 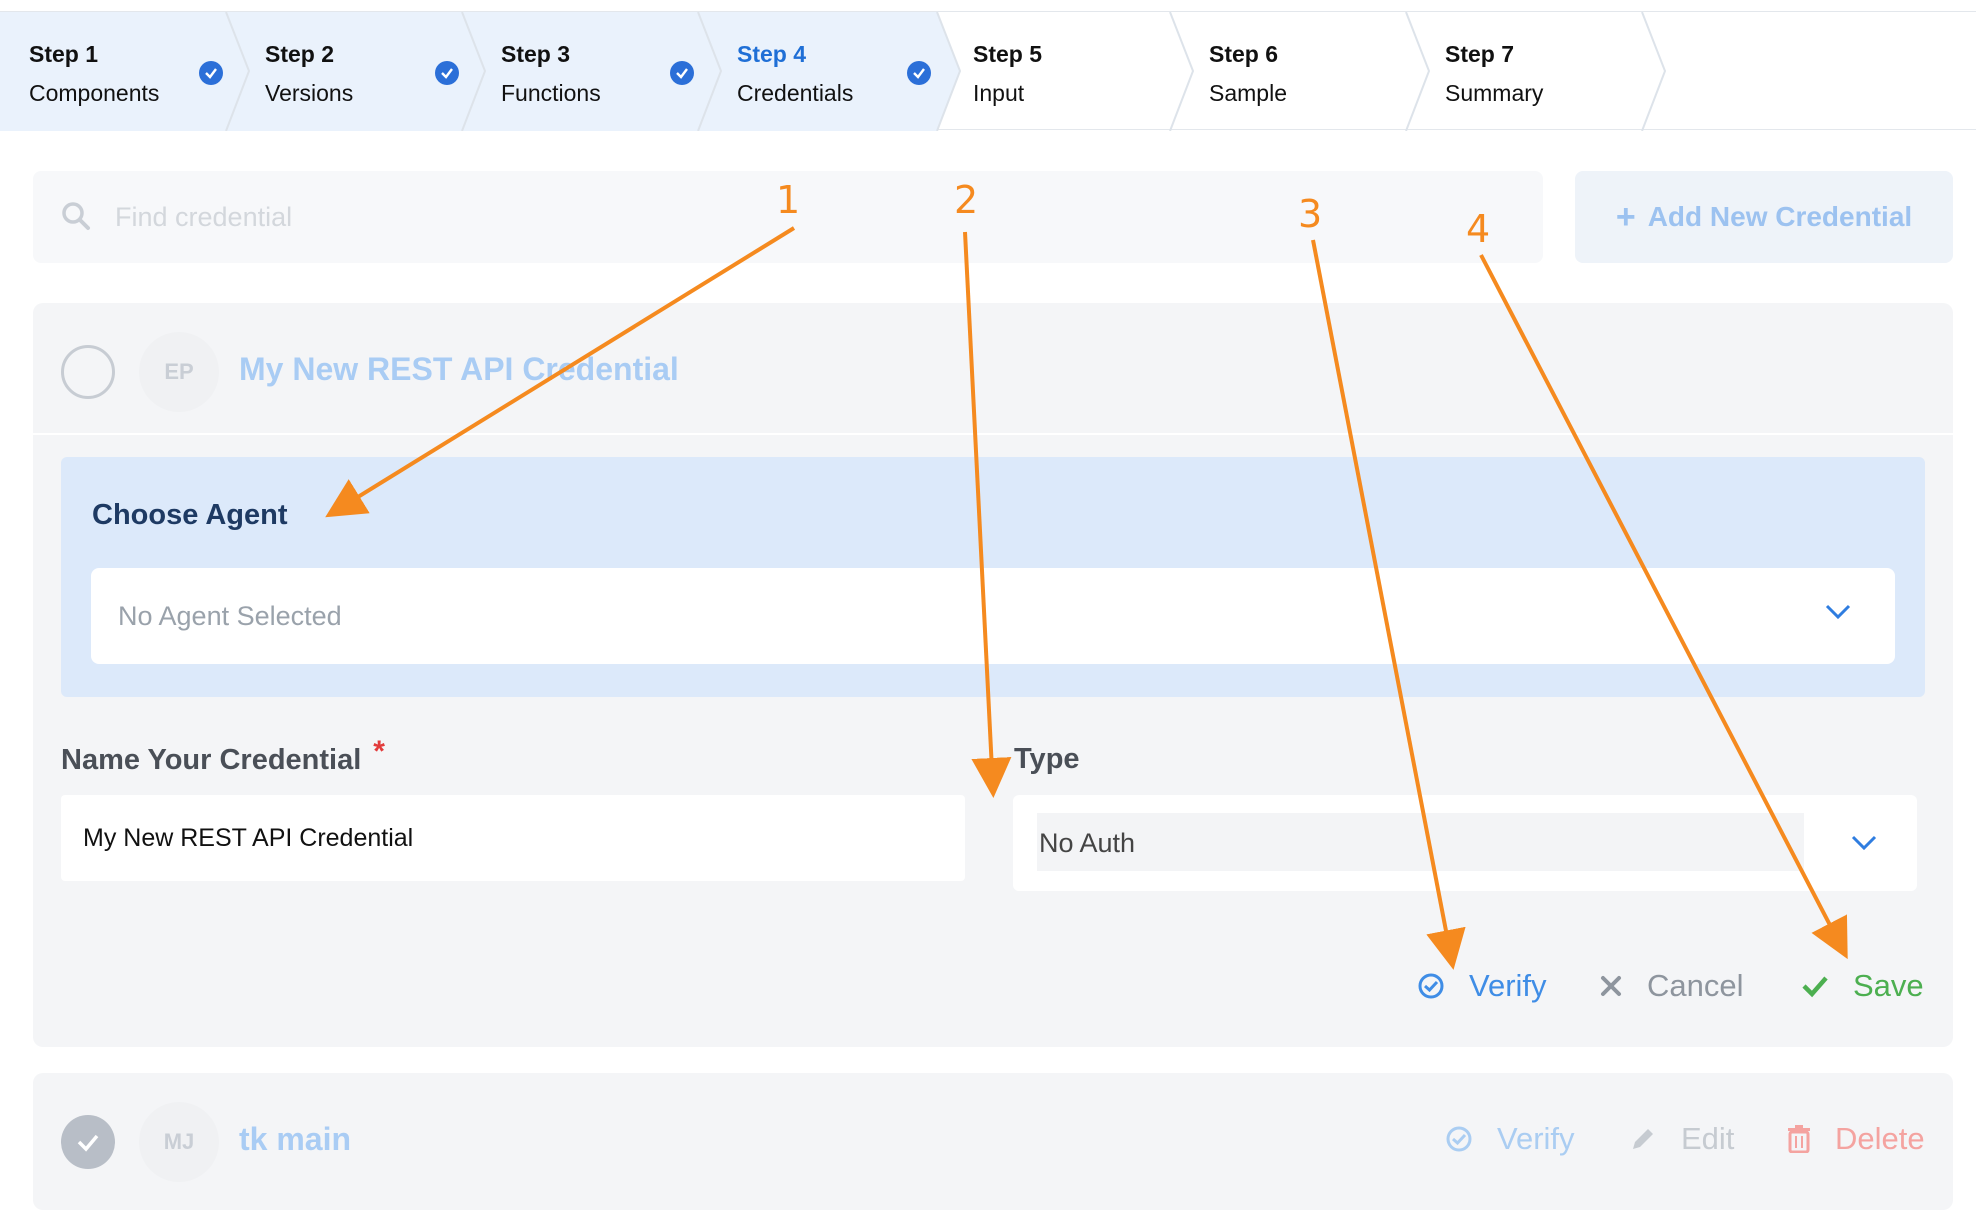 I want to click on name-field-label: Name Your Credential *, so click(x=223, y=756).